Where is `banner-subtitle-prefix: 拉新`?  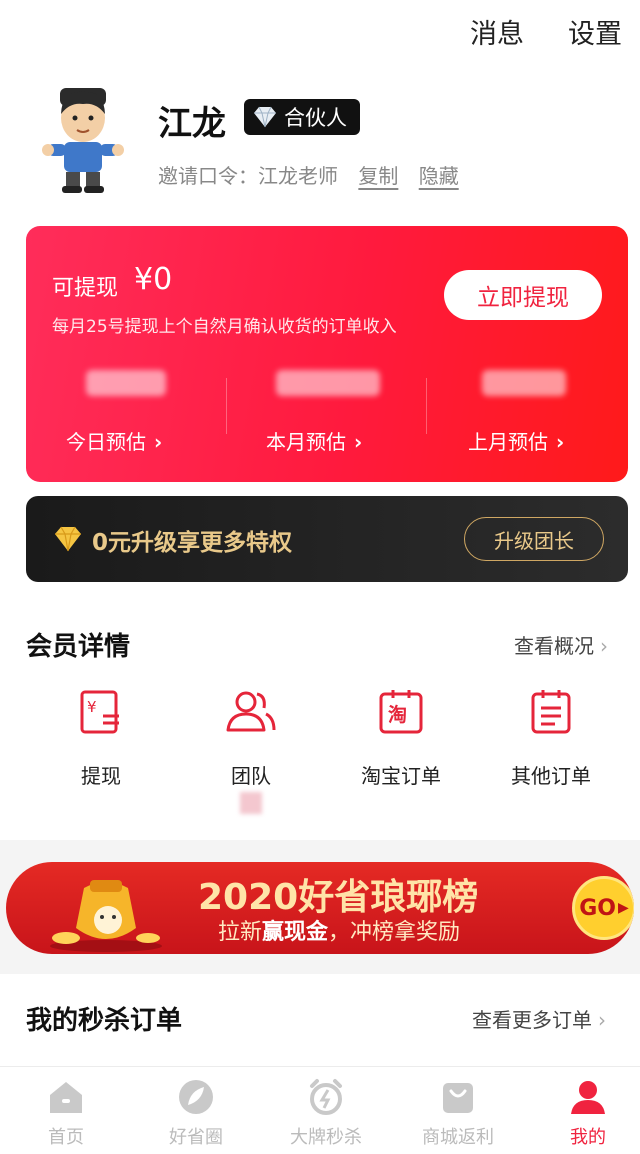 banner-subtitle-prefix: 拉新 is located at coordinates (240, 932).